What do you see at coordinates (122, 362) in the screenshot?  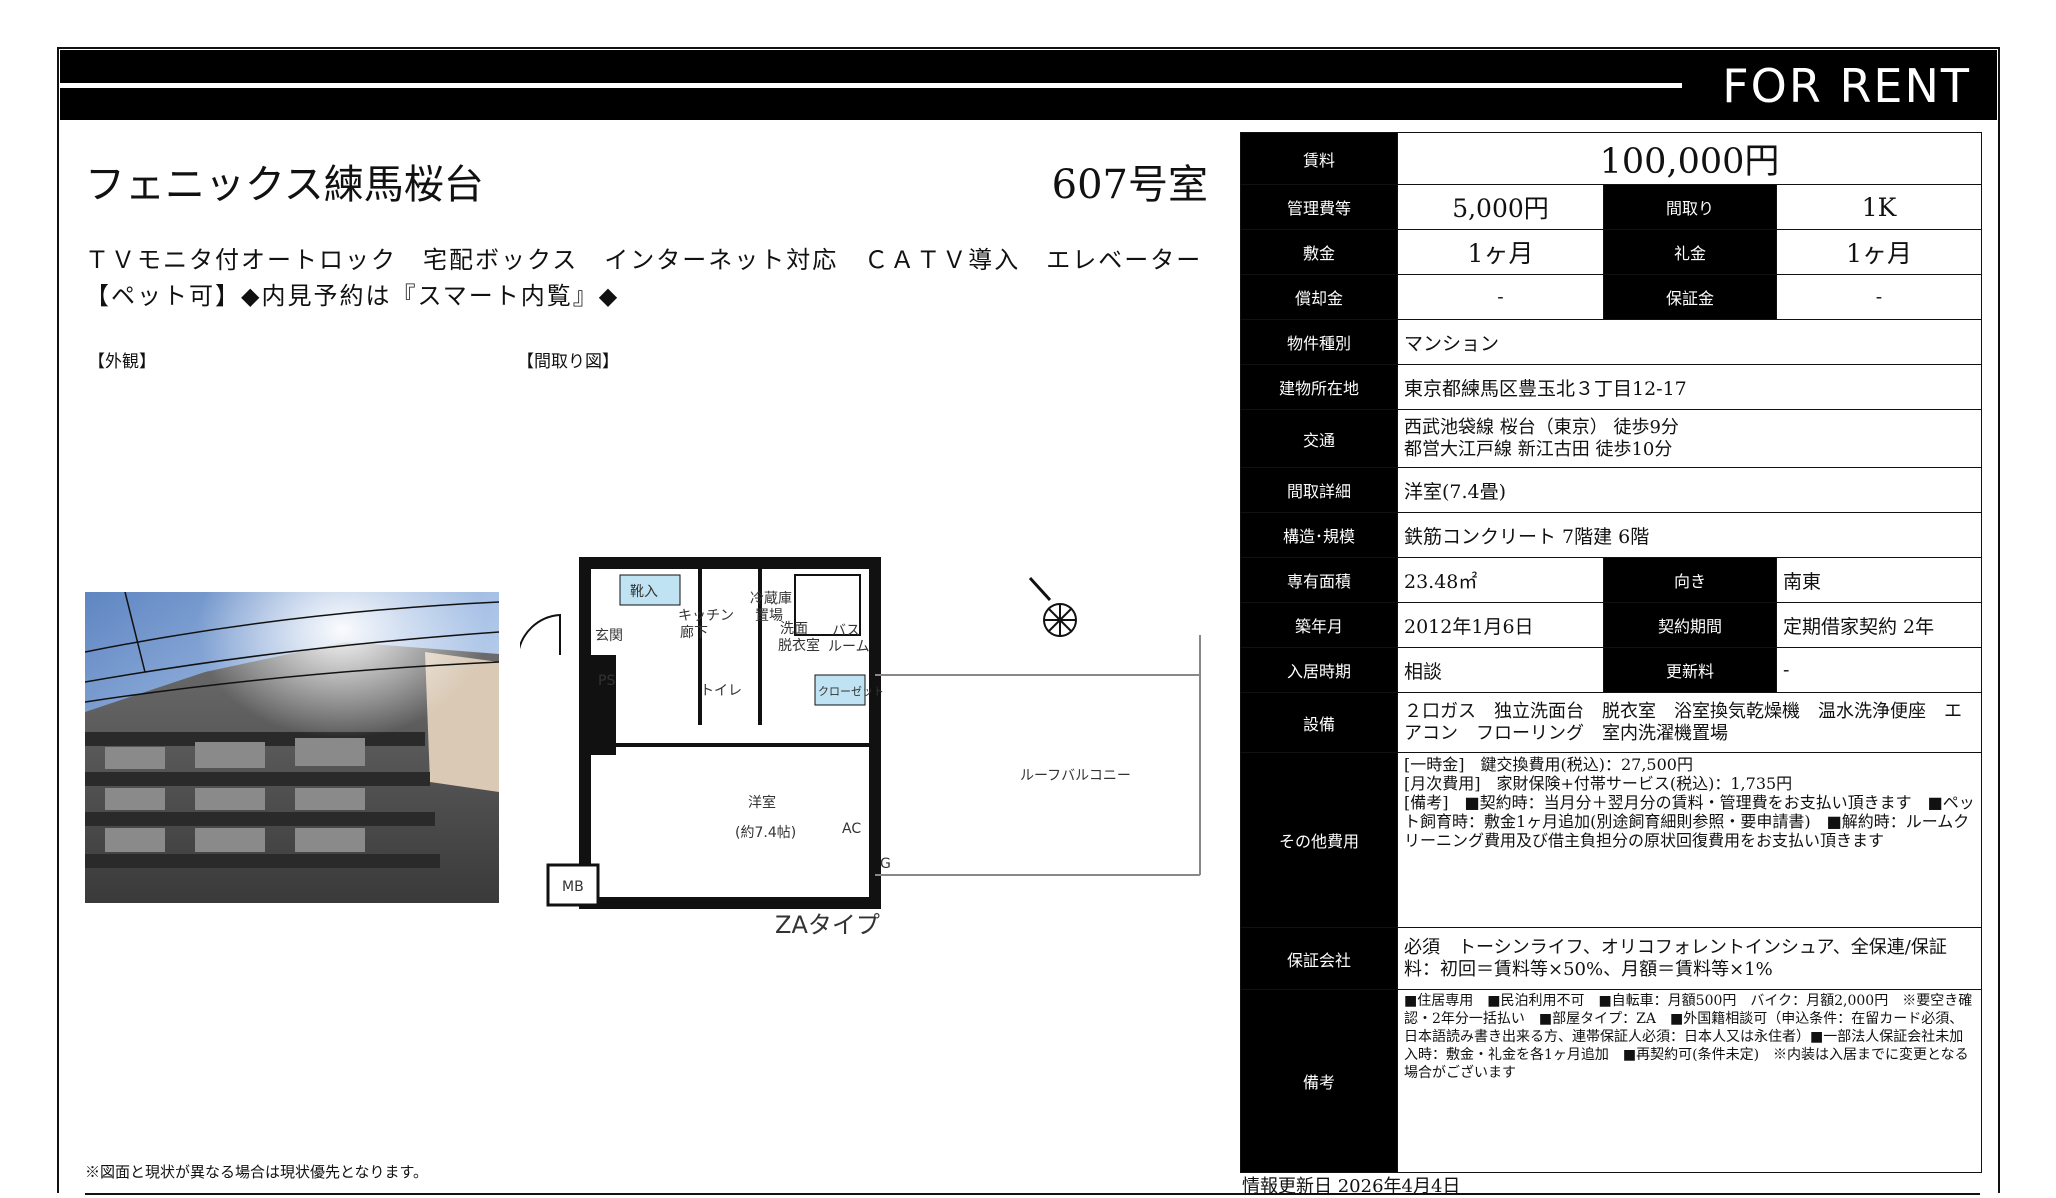 I see `exterior-label: 【外観】` at bounding box center [122, 362].